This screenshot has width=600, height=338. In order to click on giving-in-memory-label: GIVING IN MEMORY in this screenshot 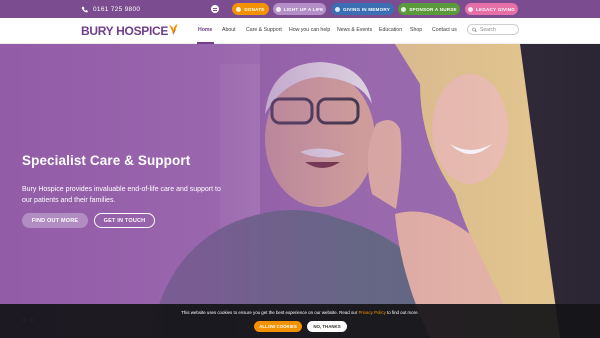, I will do `click(366, 9)`.